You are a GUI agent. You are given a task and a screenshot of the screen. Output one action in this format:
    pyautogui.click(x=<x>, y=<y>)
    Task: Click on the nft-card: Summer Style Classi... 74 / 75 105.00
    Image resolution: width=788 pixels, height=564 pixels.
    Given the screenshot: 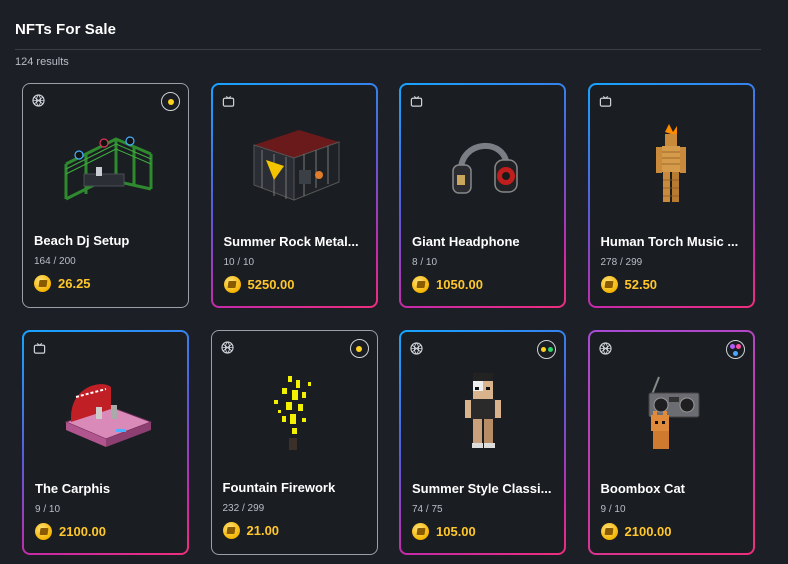 What is the action you would take?
    pyautogui.click(x=482, y=442)
    